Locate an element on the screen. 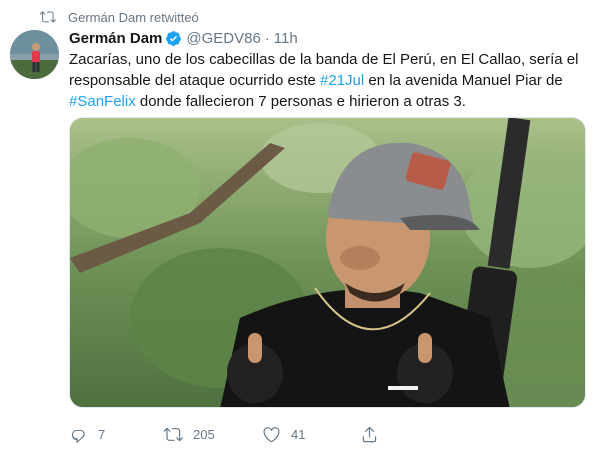 This screenshot has height=460, width=594. author-handle: @GEDV86 is located at coordinates (223, 38).